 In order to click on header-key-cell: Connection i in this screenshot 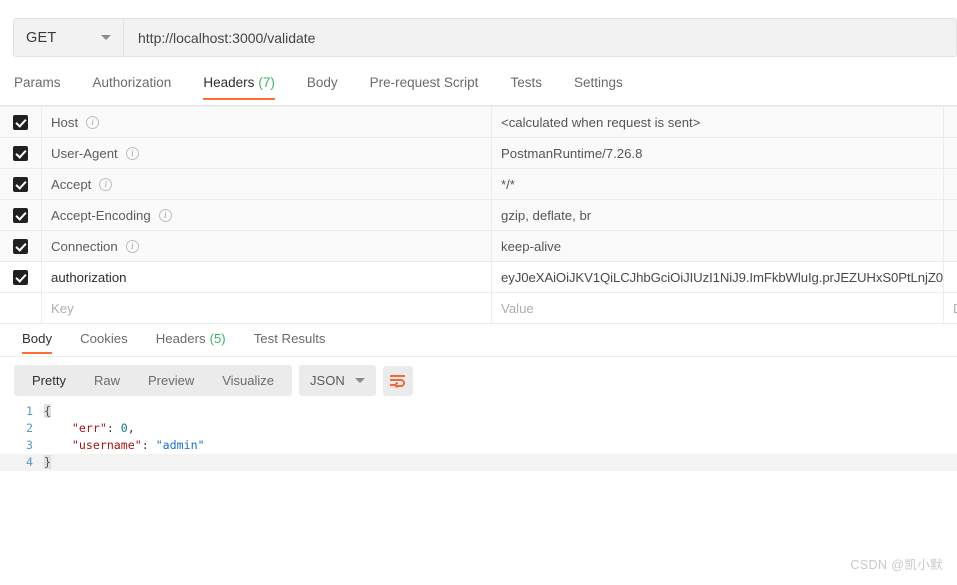, I will do `click(267, 246)`.